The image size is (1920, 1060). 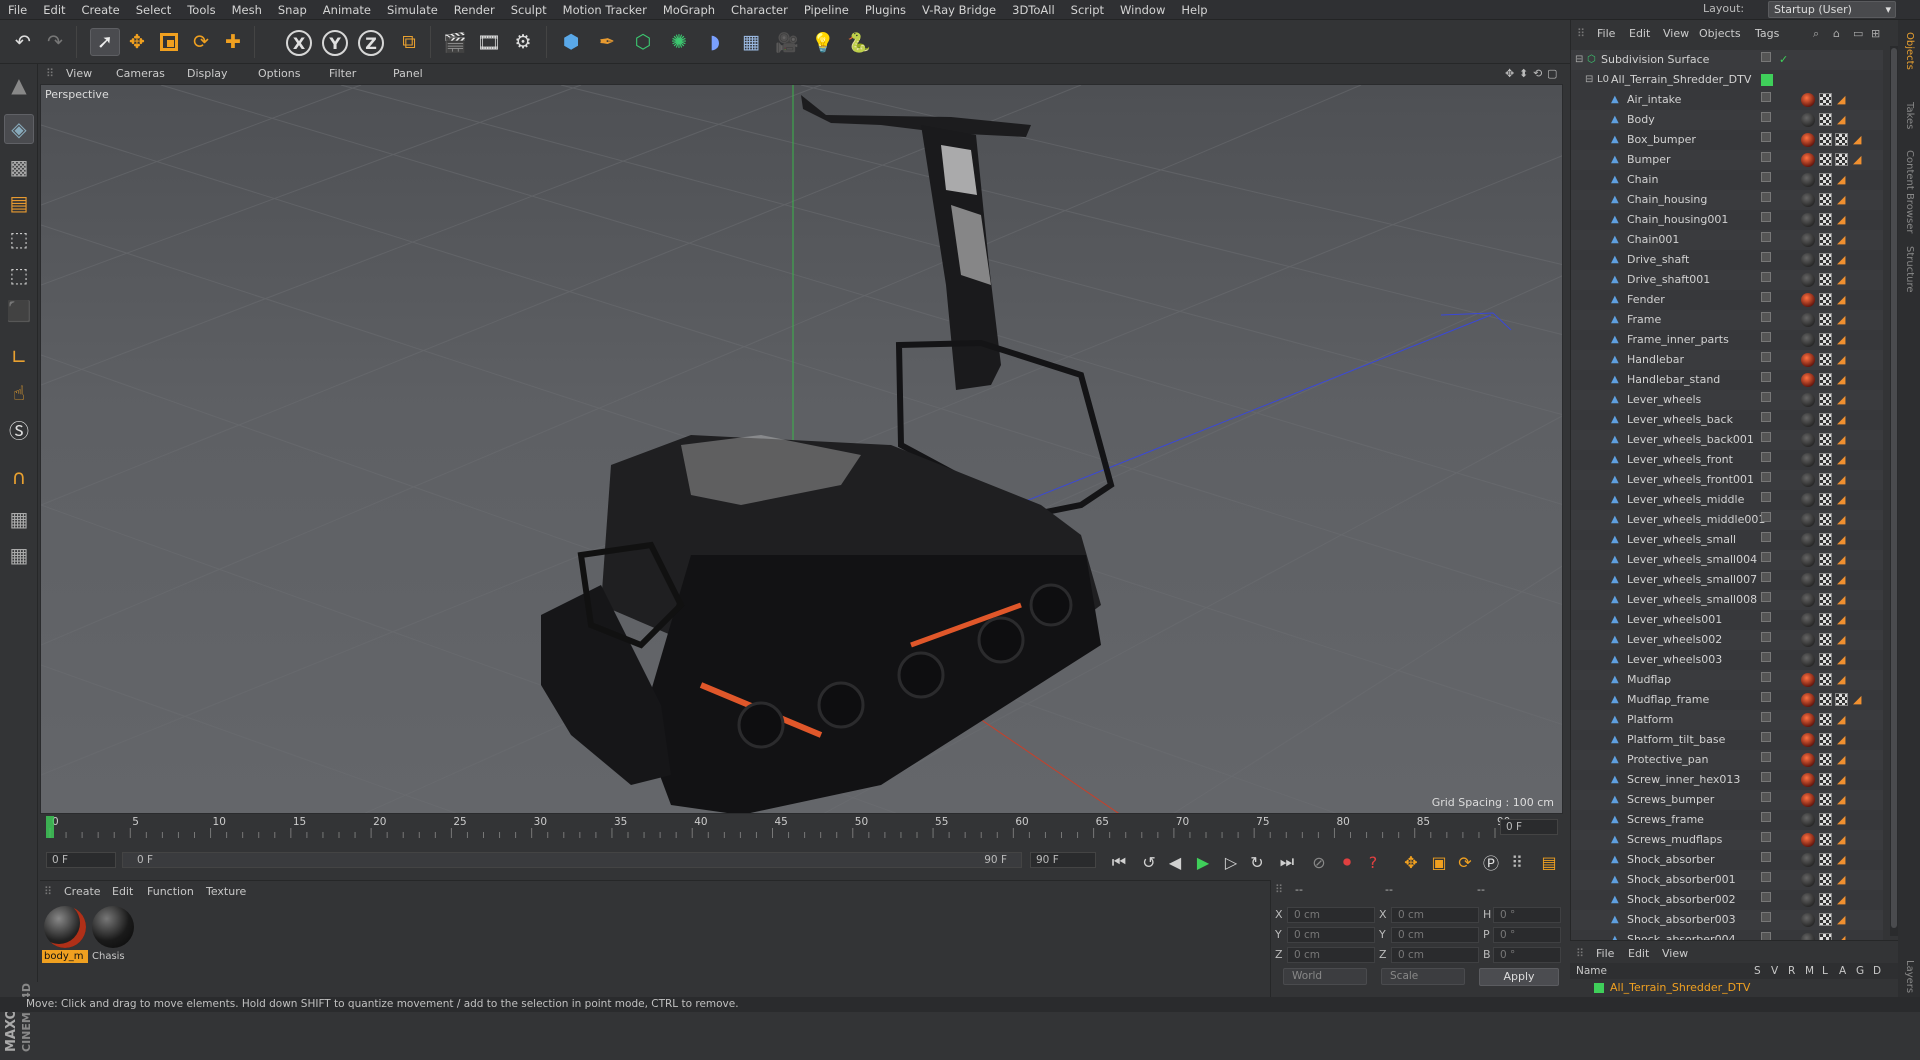 I want to click on menu-tools: Tools, so click(x=201, y=10).